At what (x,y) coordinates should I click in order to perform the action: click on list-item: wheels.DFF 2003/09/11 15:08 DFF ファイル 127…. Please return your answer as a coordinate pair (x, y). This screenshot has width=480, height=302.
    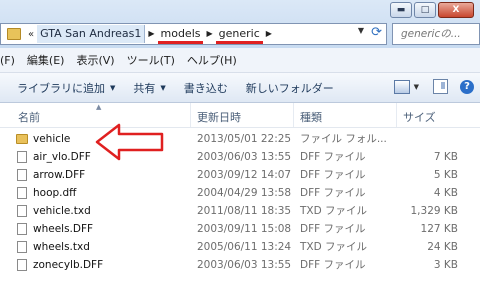
    Looking at the image, I should click on (240, 229).